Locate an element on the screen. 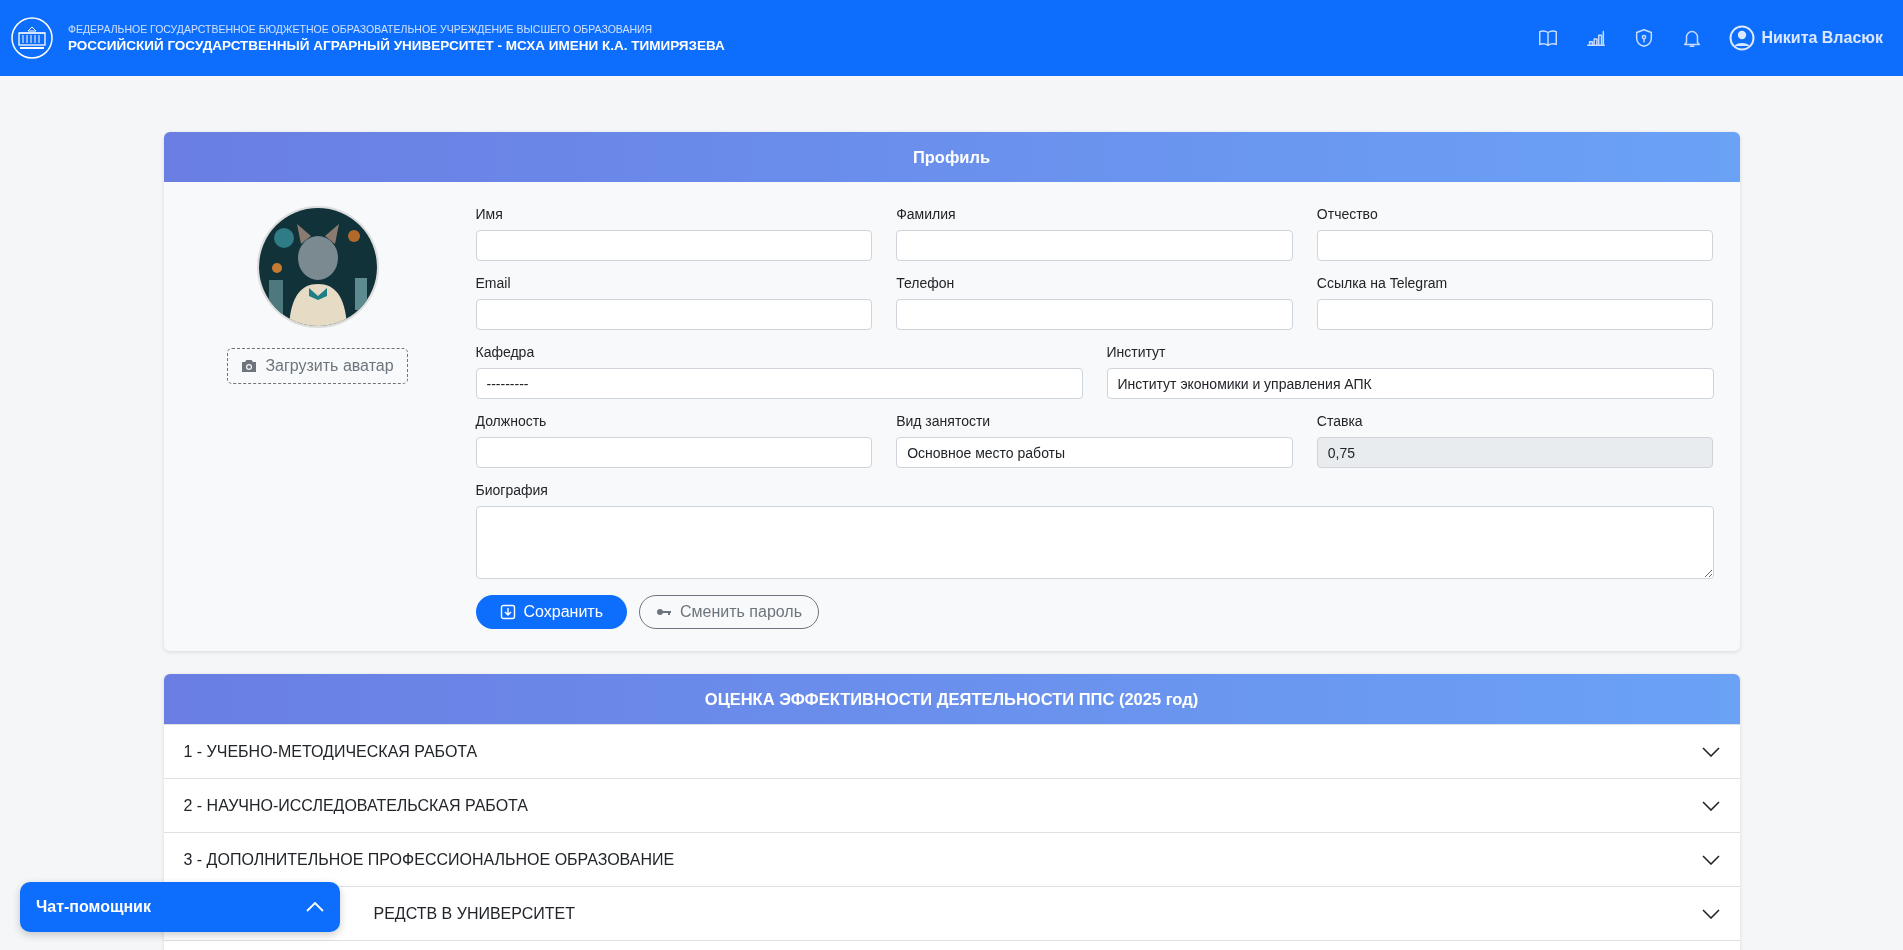  book-icon is located at coordinates (1548, 38).